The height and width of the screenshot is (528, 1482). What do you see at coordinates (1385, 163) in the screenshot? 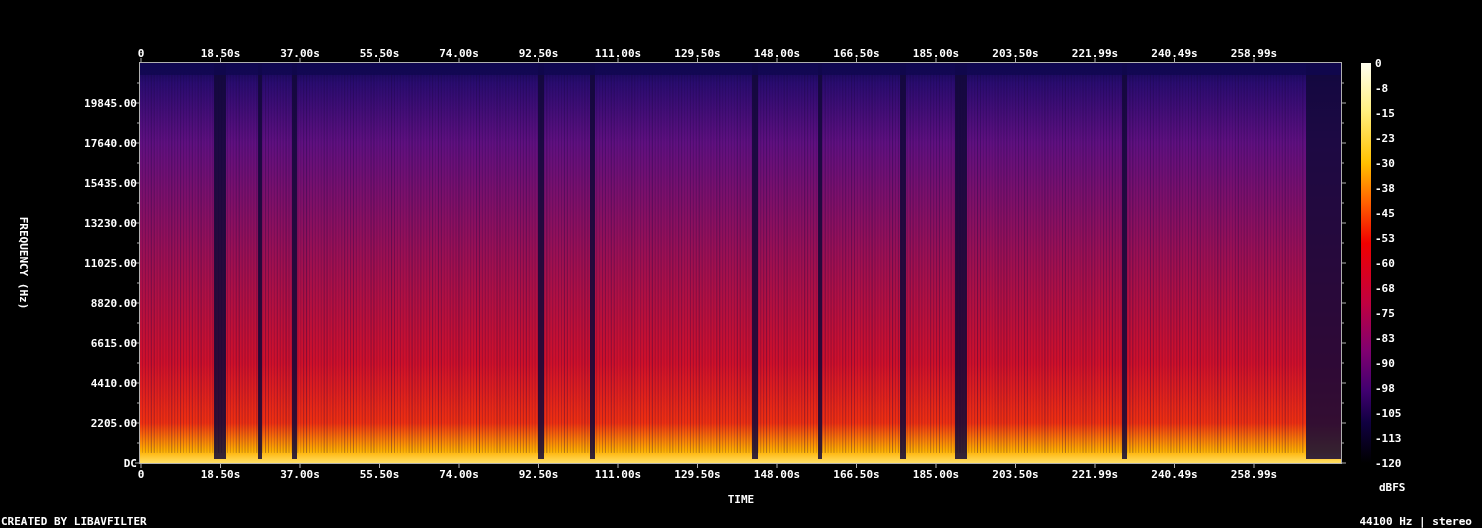
I see `color-scale-label: -30` at bounding box center [1385, 163].